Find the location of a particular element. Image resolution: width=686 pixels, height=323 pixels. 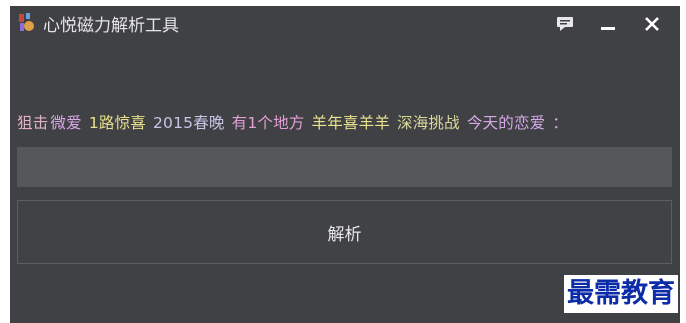

ticker-item: 微爱 is located at coordinates (65, 123).